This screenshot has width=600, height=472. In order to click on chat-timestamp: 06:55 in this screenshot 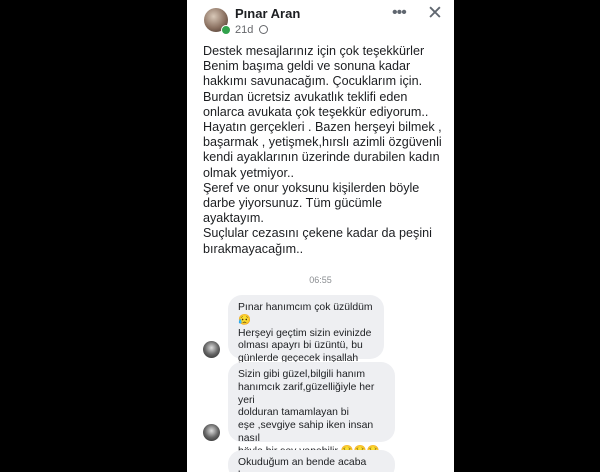, I will do `click(320, 280)`.